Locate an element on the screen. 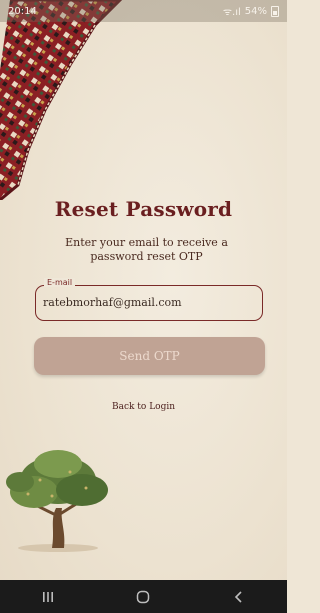  status-bar: 20:14 ᯤ.ıl 54% is located at coordinates (143, 11).